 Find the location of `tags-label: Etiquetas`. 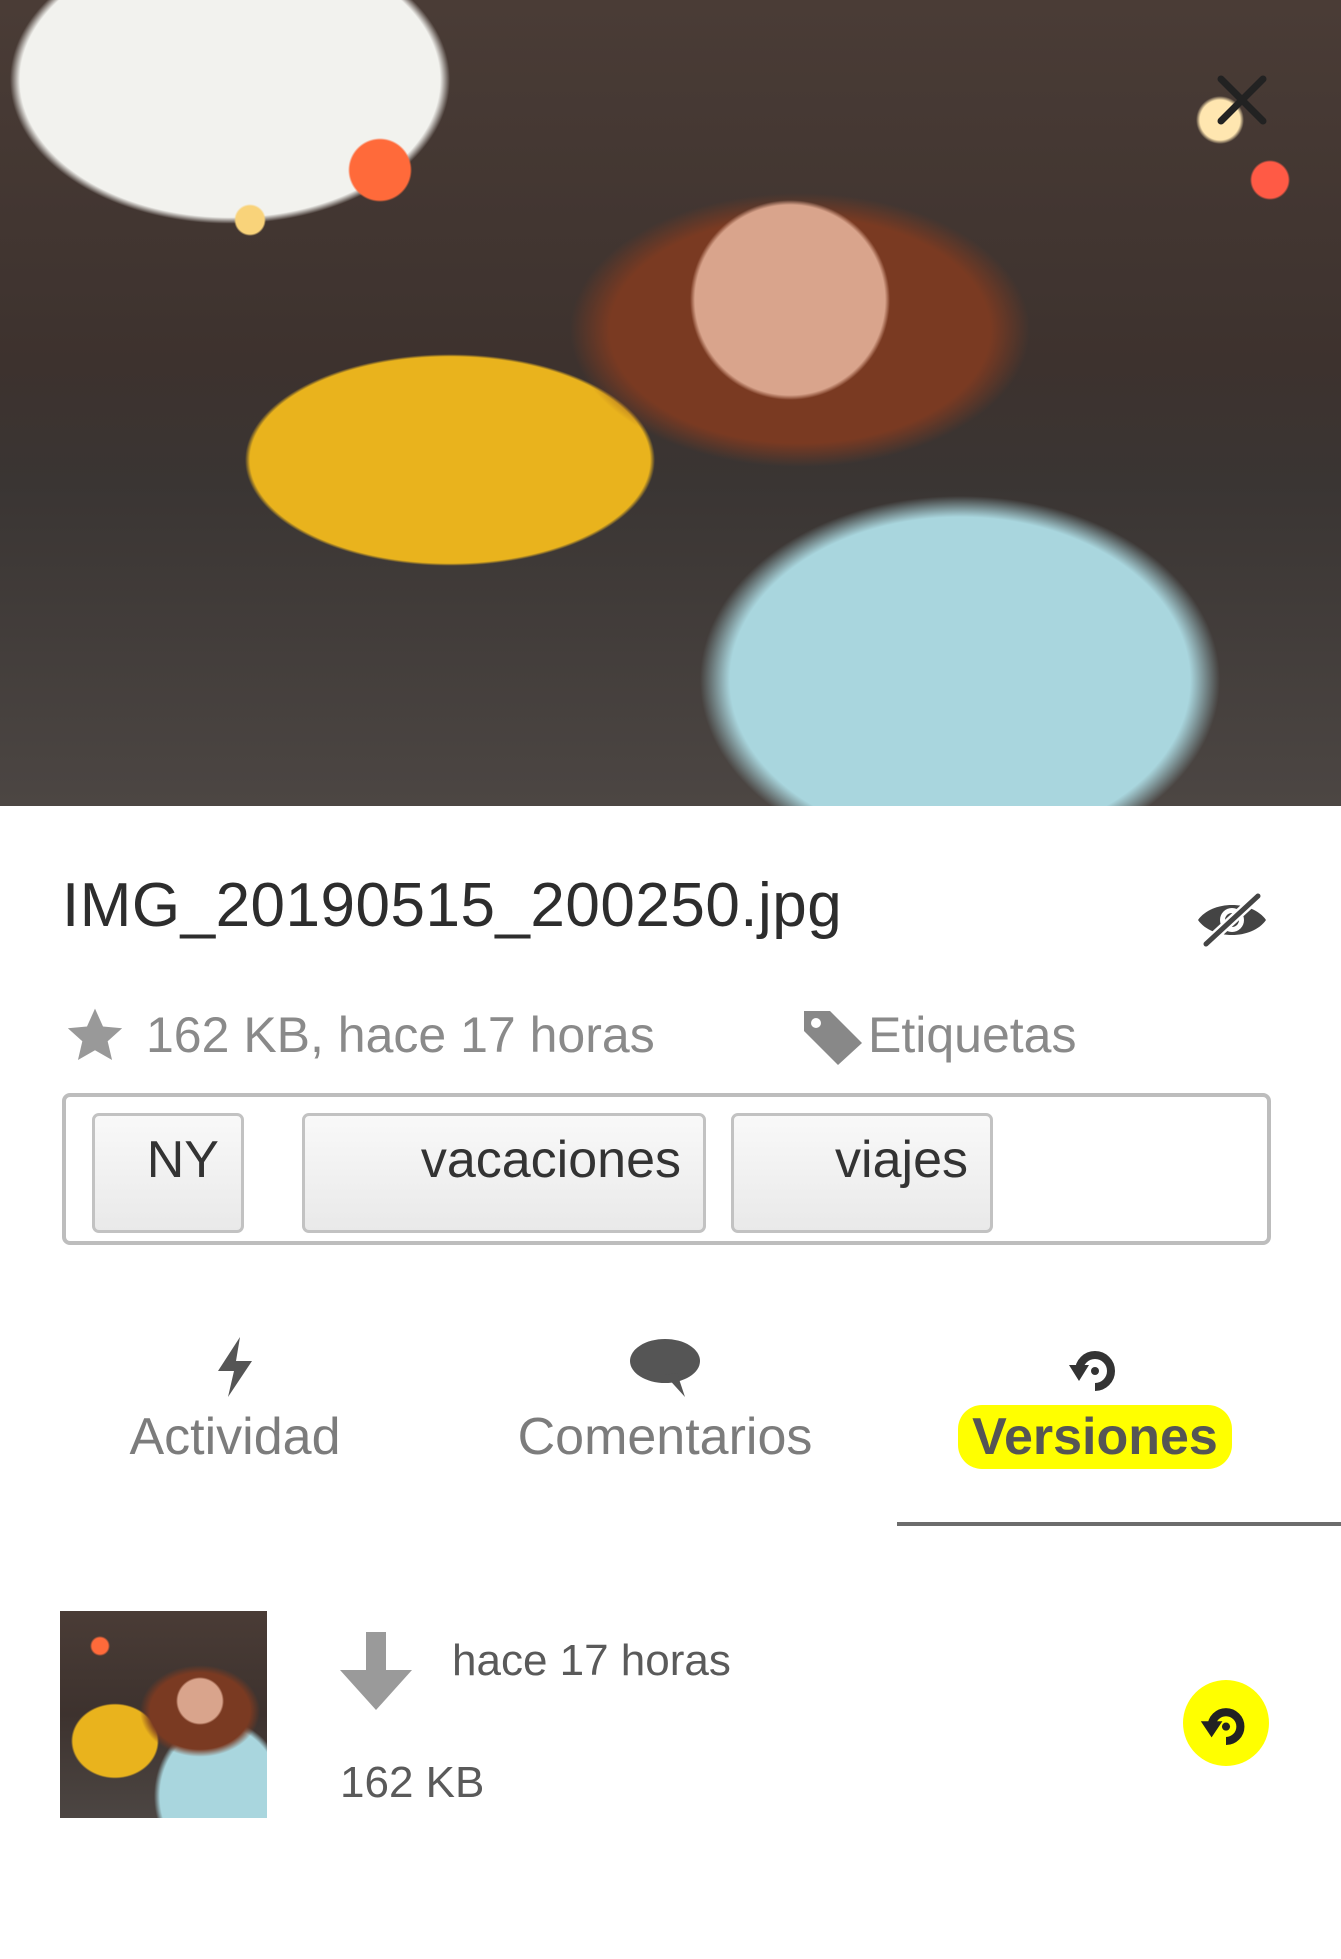

tags-label: Etiquetas is located at coordinates (972, 1035).